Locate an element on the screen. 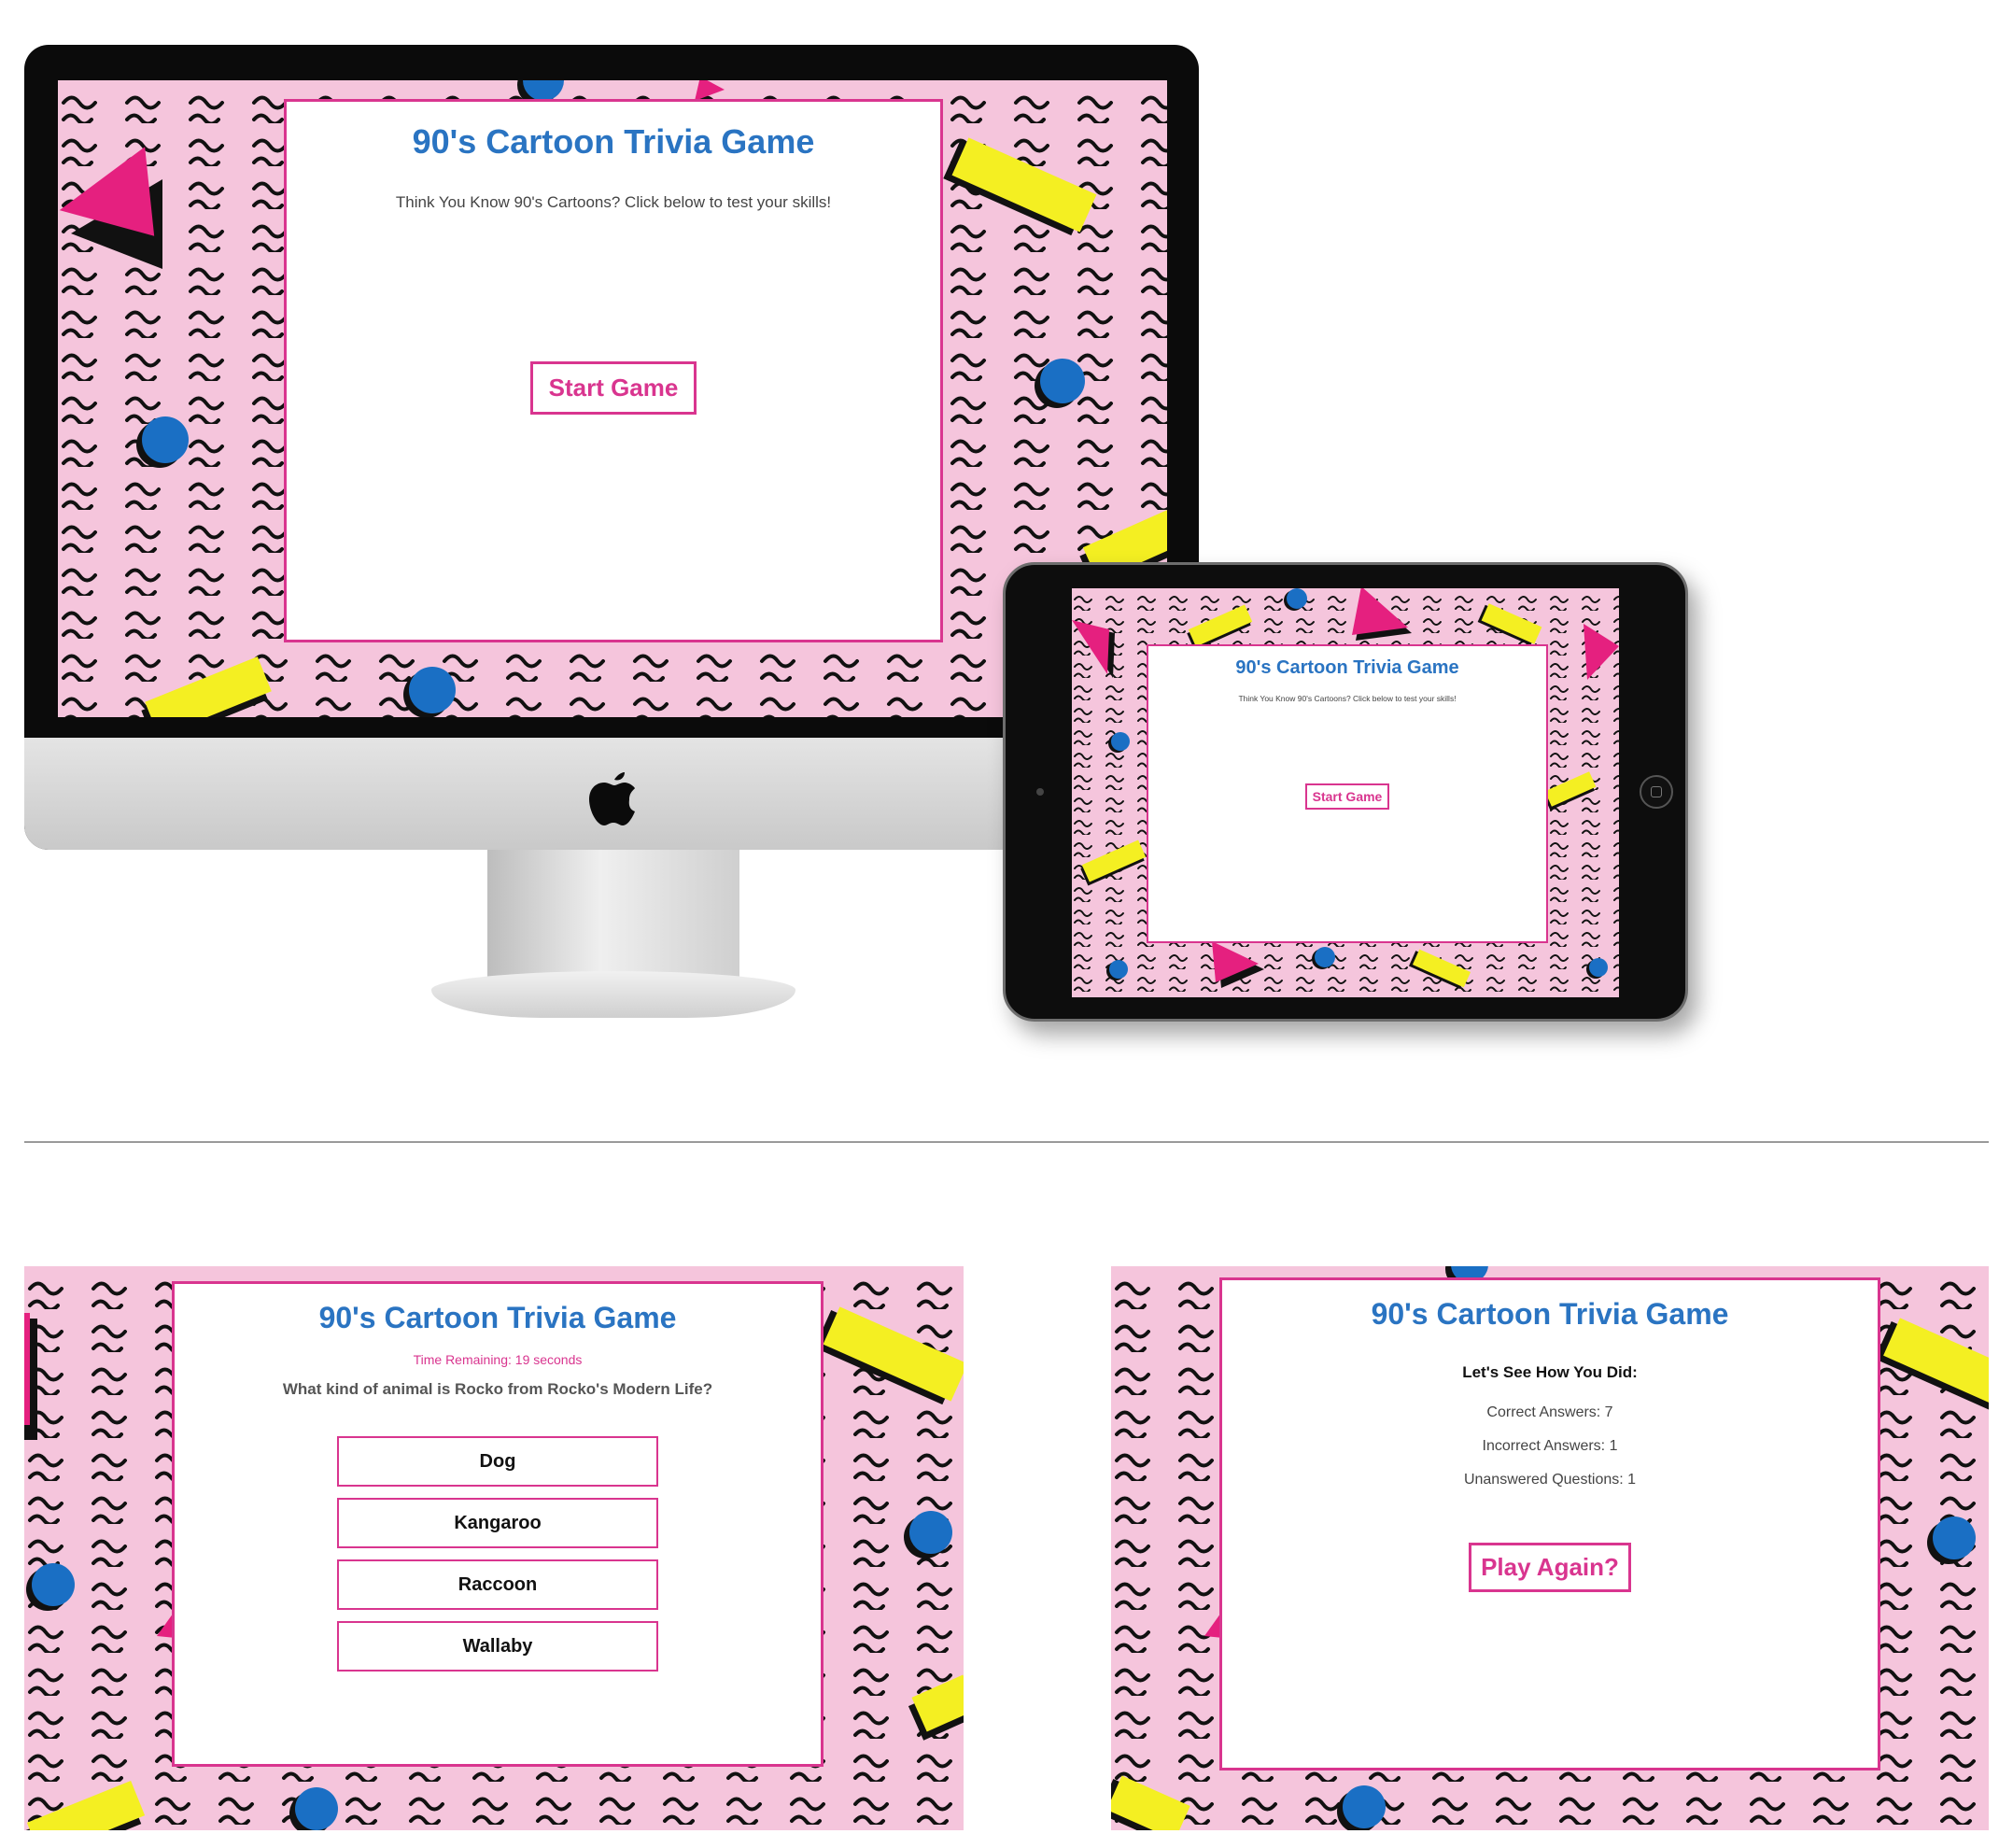 This screenshot has width=2013, height=1848. answer-button: Kangaroo is located at coordinates (498, 1523).